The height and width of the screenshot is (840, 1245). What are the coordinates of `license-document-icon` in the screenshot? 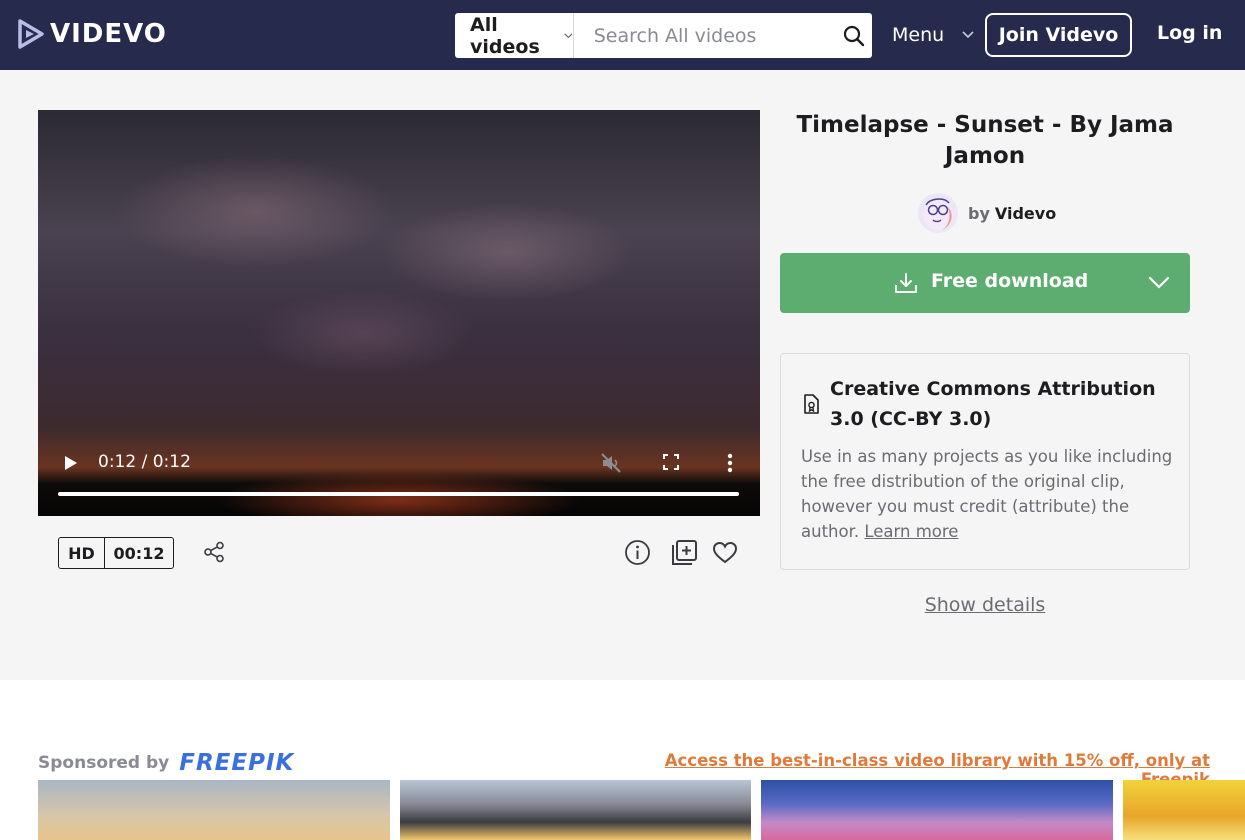 It's located at (811, 404).